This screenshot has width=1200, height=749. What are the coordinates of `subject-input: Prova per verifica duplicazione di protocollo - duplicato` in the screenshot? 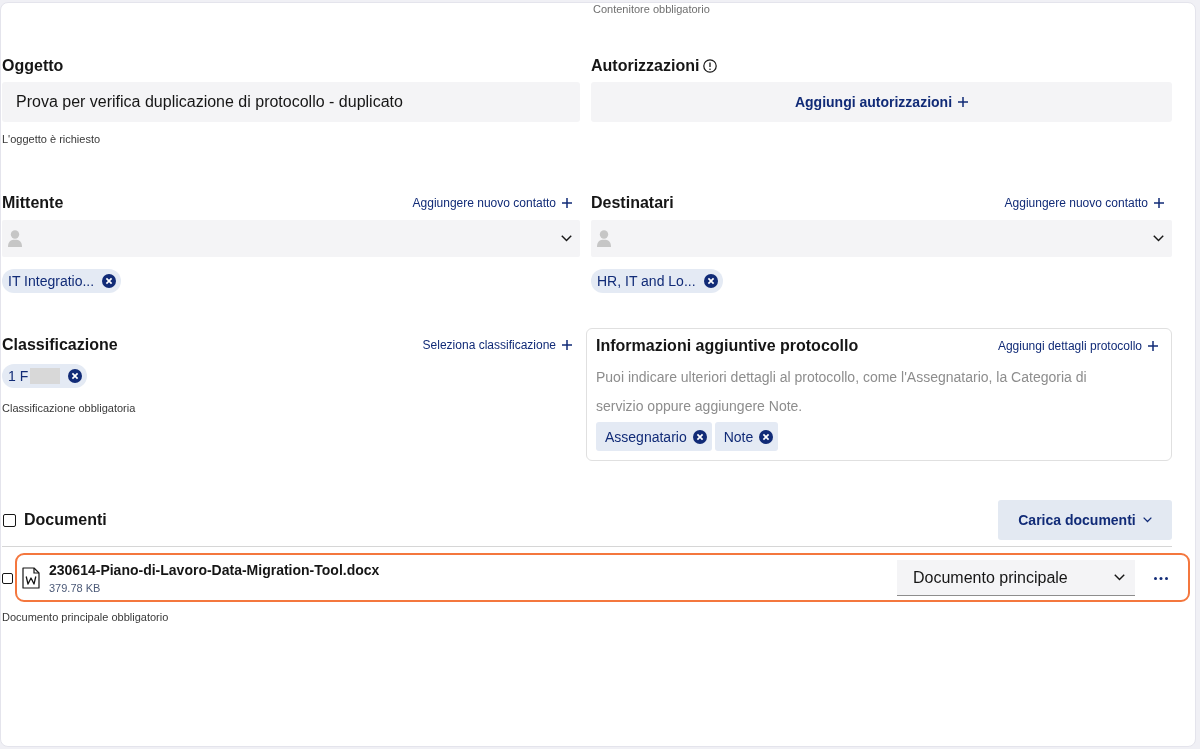 It's located at (291, 102).